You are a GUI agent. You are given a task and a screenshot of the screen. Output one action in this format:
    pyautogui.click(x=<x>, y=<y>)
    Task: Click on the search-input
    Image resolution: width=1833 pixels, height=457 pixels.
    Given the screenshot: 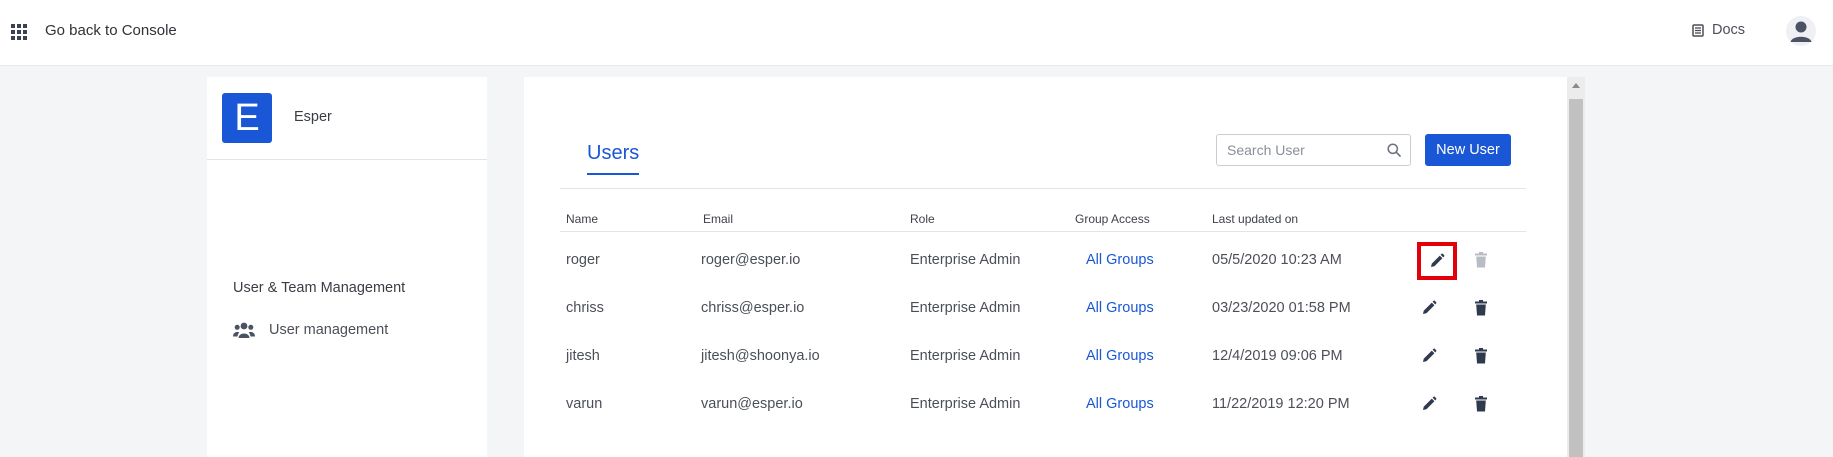 What is the action you would take?
    pyautogui.click(x=1302, y=150)
    